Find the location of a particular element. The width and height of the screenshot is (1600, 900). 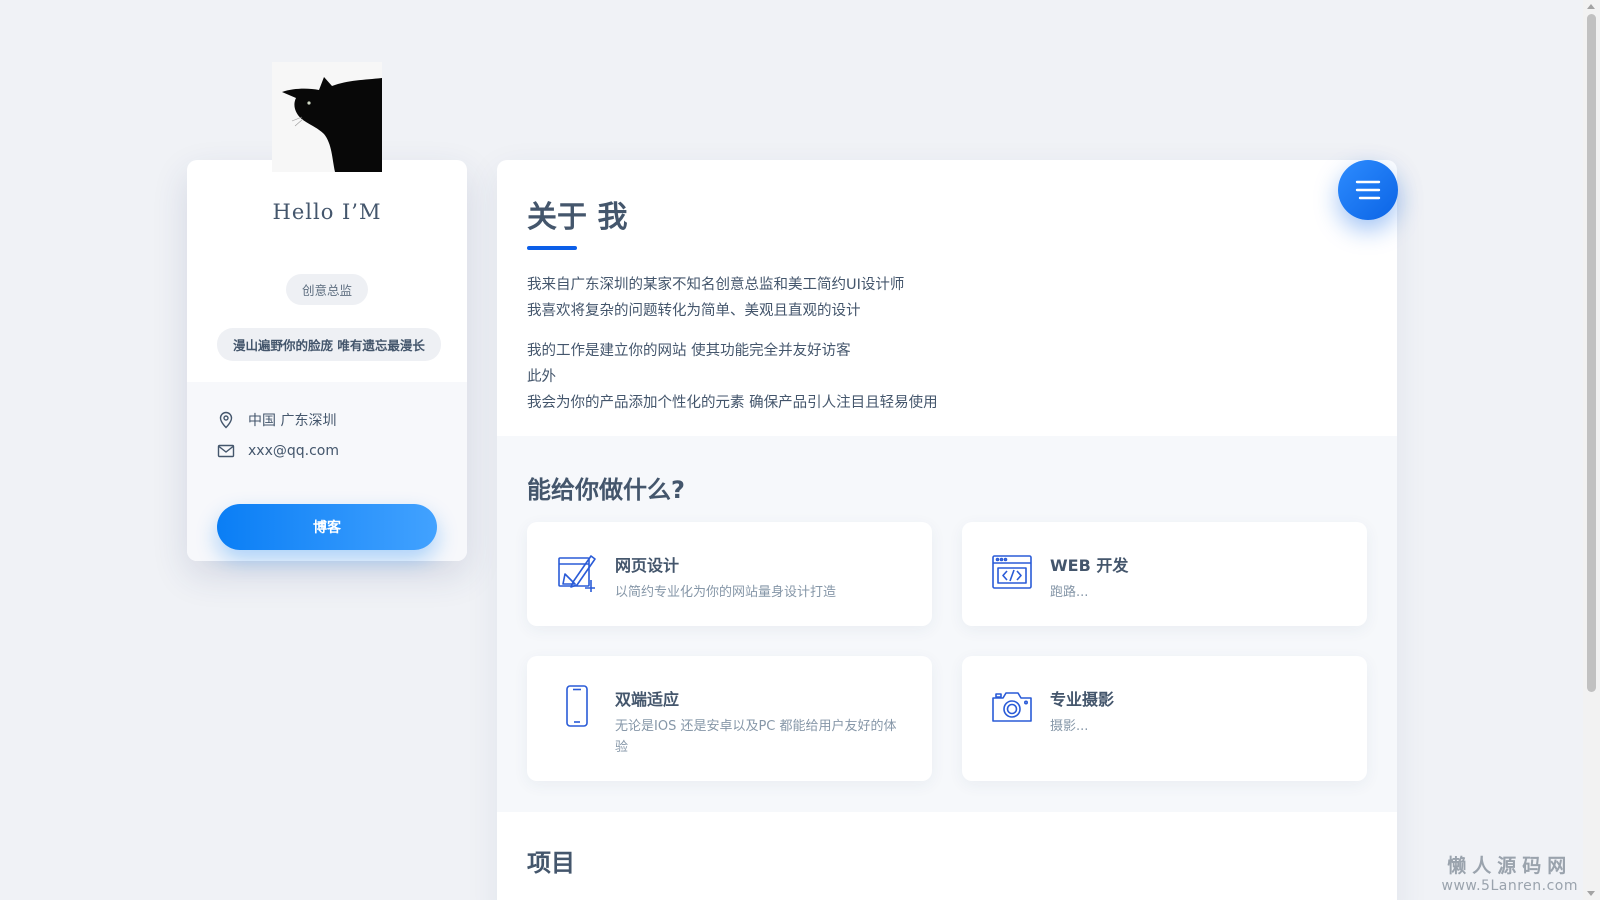

services-title: 能给你做什么? is located at coordinates (606, 490).